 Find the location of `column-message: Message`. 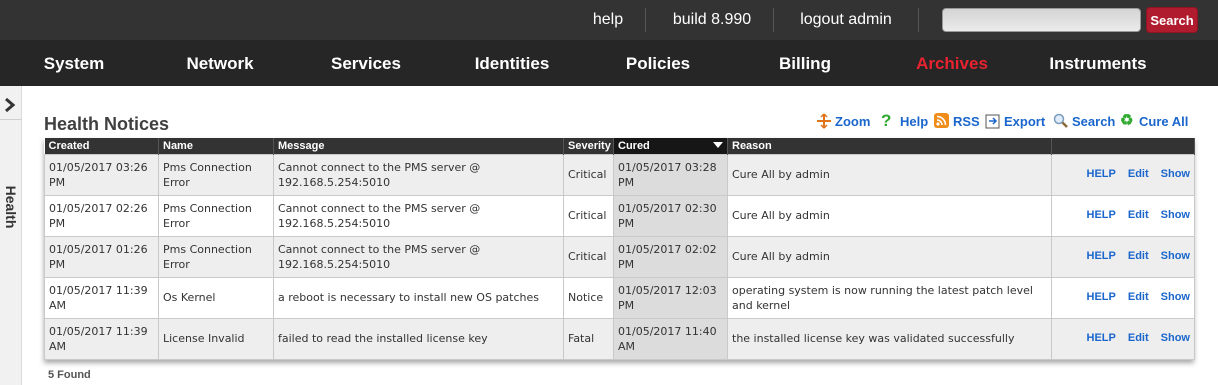

column-message: Message is located at coordinates (418, 146).